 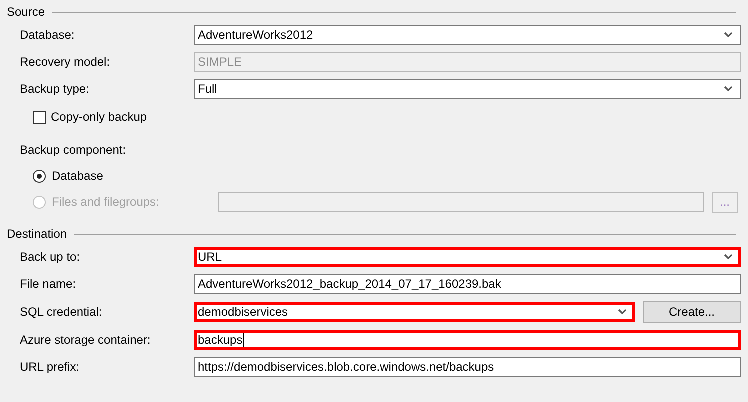 I want to click on section-title: Destination, so click(x=37, y=234).